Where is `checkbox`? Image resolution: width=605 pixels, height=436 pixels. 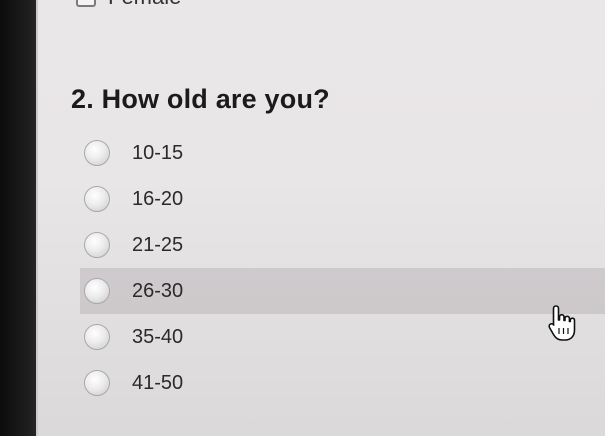
checkbox is located at coordinates (86, 3).